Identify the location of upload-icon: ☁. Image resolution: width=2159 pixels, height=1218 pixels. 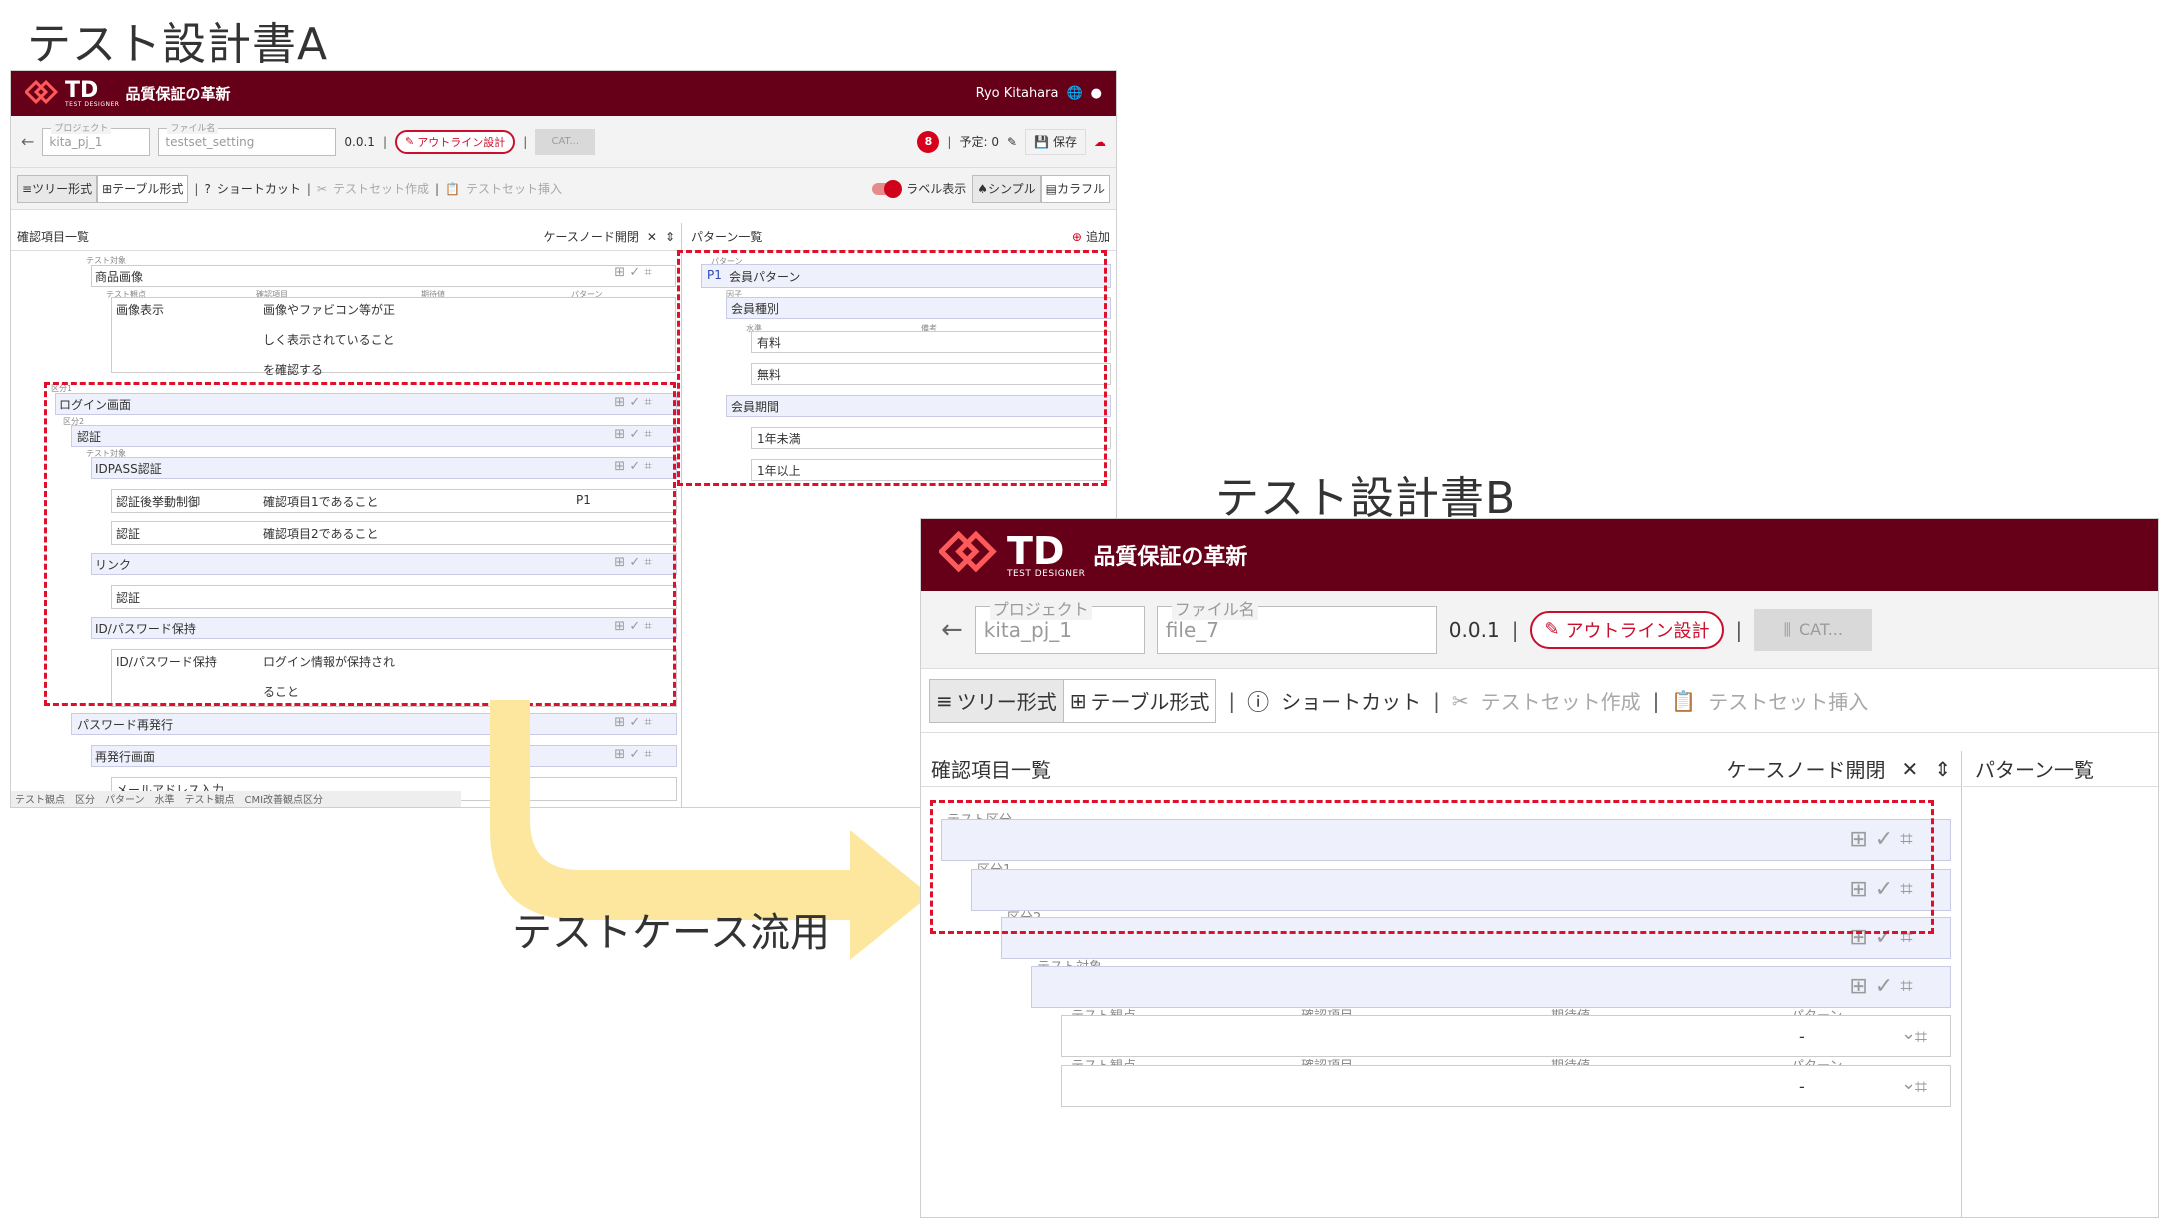
(1100, 142).